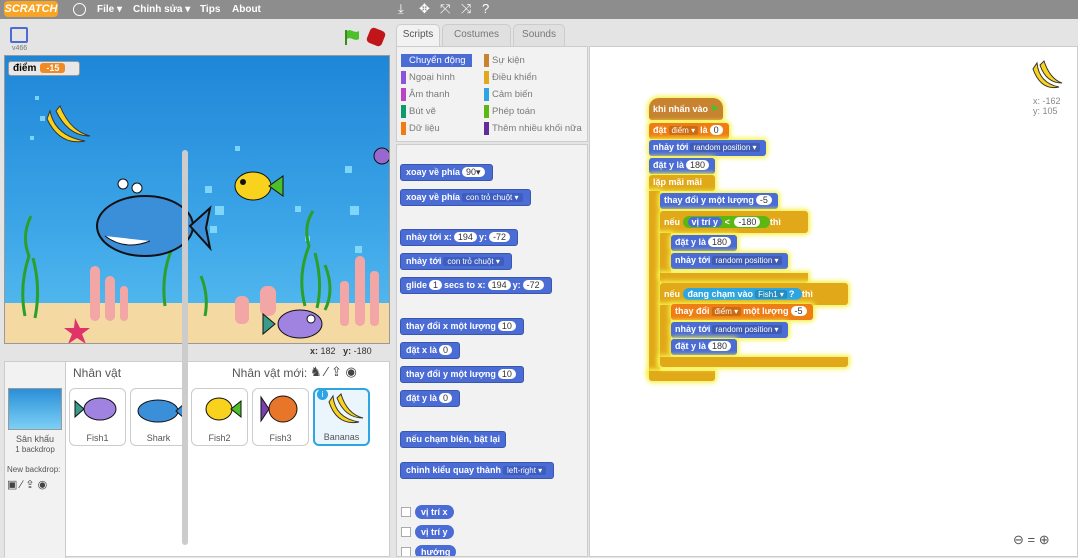 This screenshot has width=1078, height=558. Describe the element at coordinates (280, 417) in the screenshot. I see `sprite-thumb-fish3: Fish3` at that location.